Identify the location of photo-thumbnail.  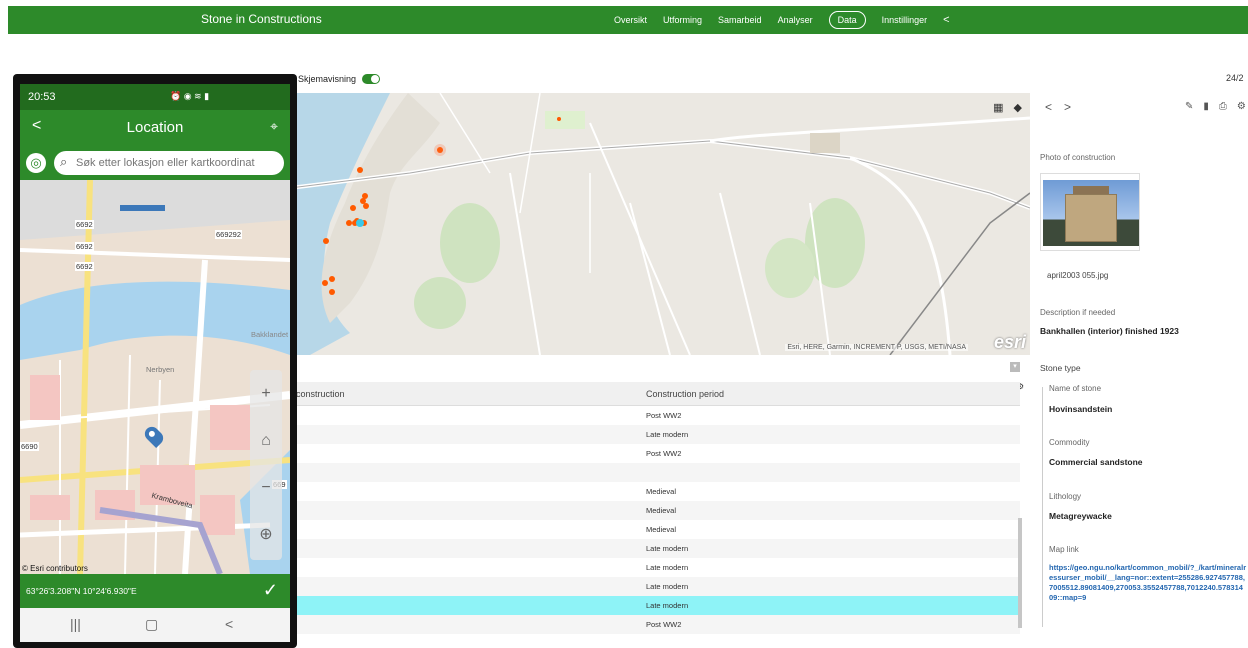
(1090, 212).